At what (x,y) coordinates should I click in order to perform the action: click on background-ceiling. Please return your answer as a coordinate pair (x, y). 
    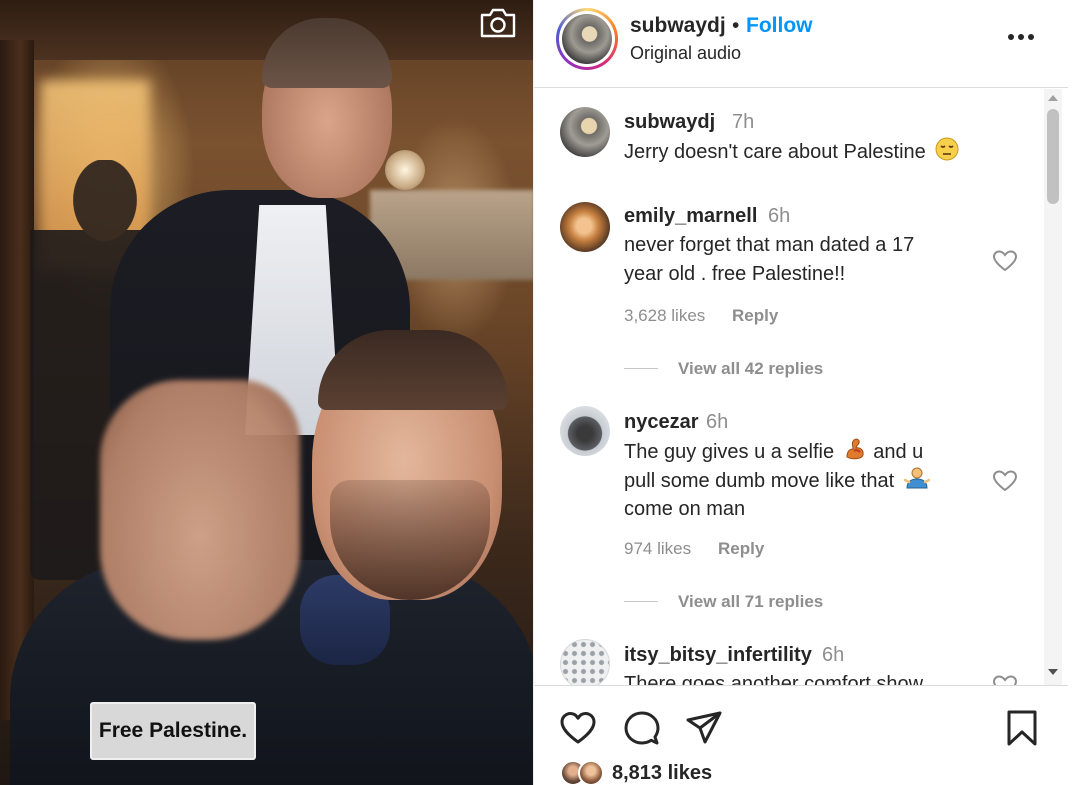
    Looking at the image, I should click on (266, 30).